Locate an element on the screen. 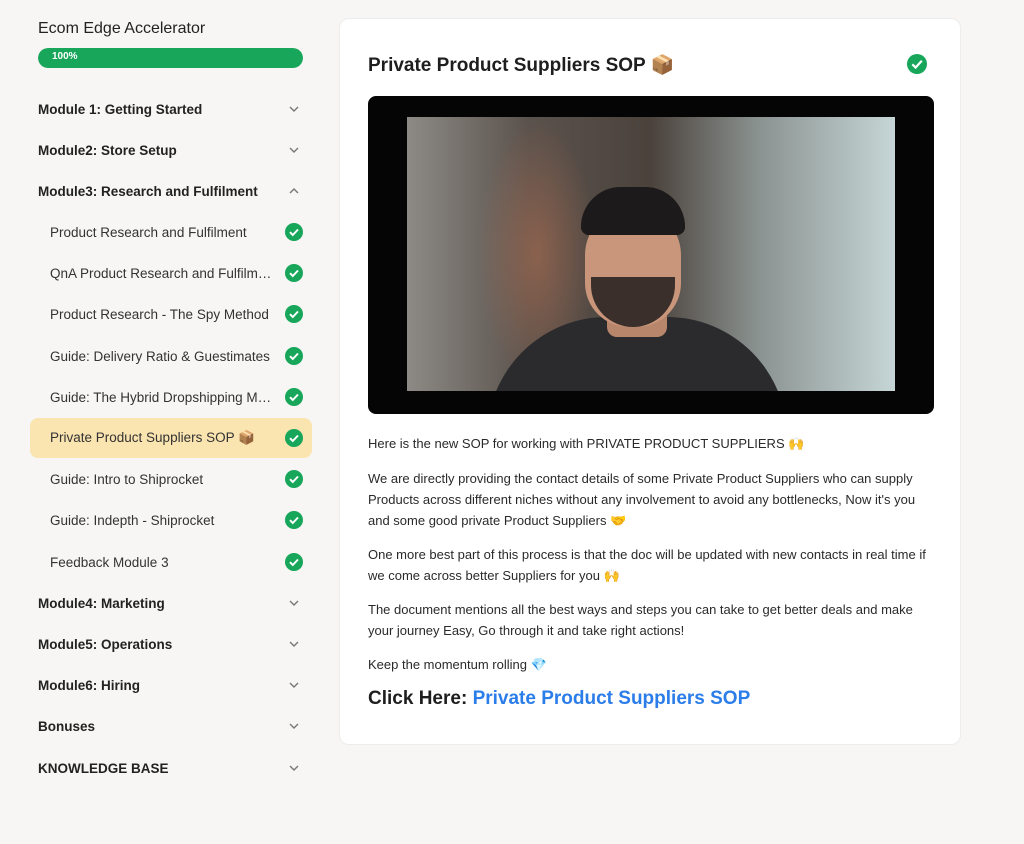  module-hiring: Module6: Hiring is located at coordinates (171, 685).